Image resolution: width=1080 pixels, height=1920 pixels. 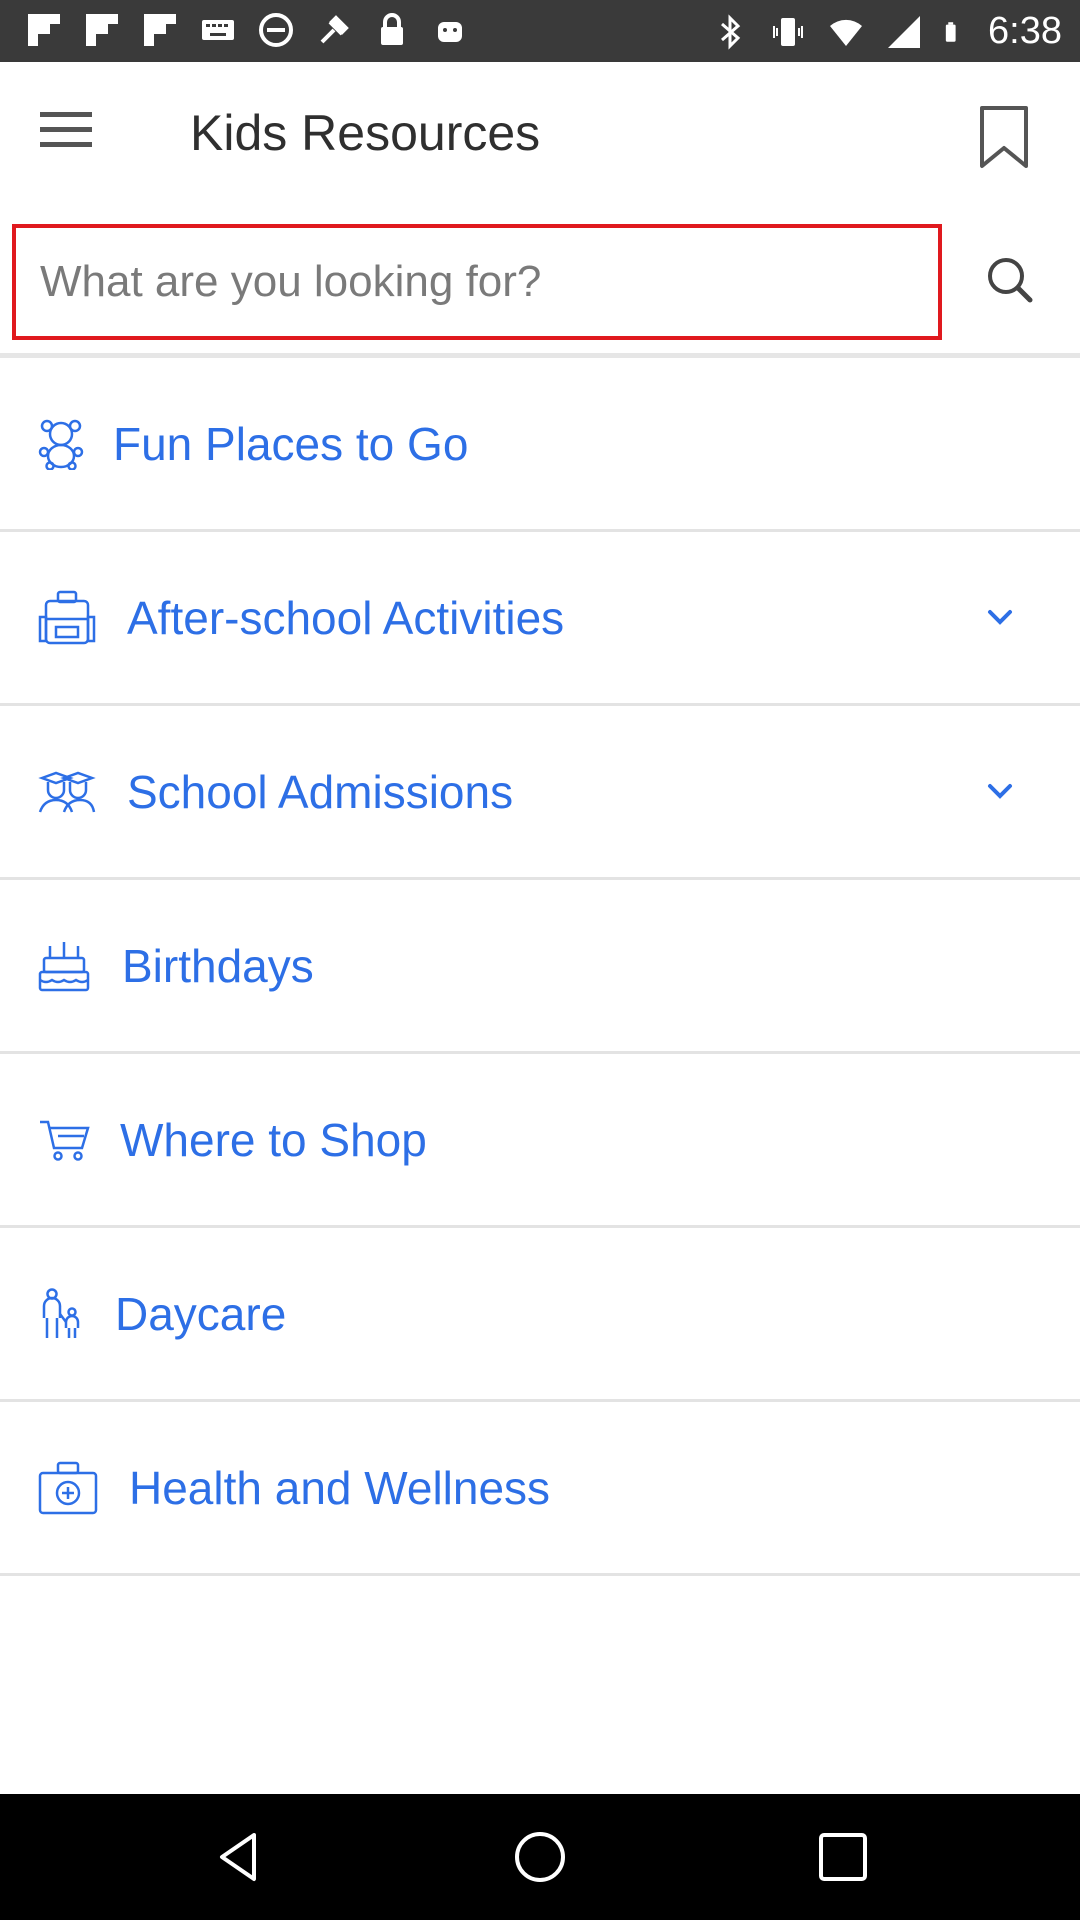 I want to click on system-nav-bar, so click(x=540, y=1857).